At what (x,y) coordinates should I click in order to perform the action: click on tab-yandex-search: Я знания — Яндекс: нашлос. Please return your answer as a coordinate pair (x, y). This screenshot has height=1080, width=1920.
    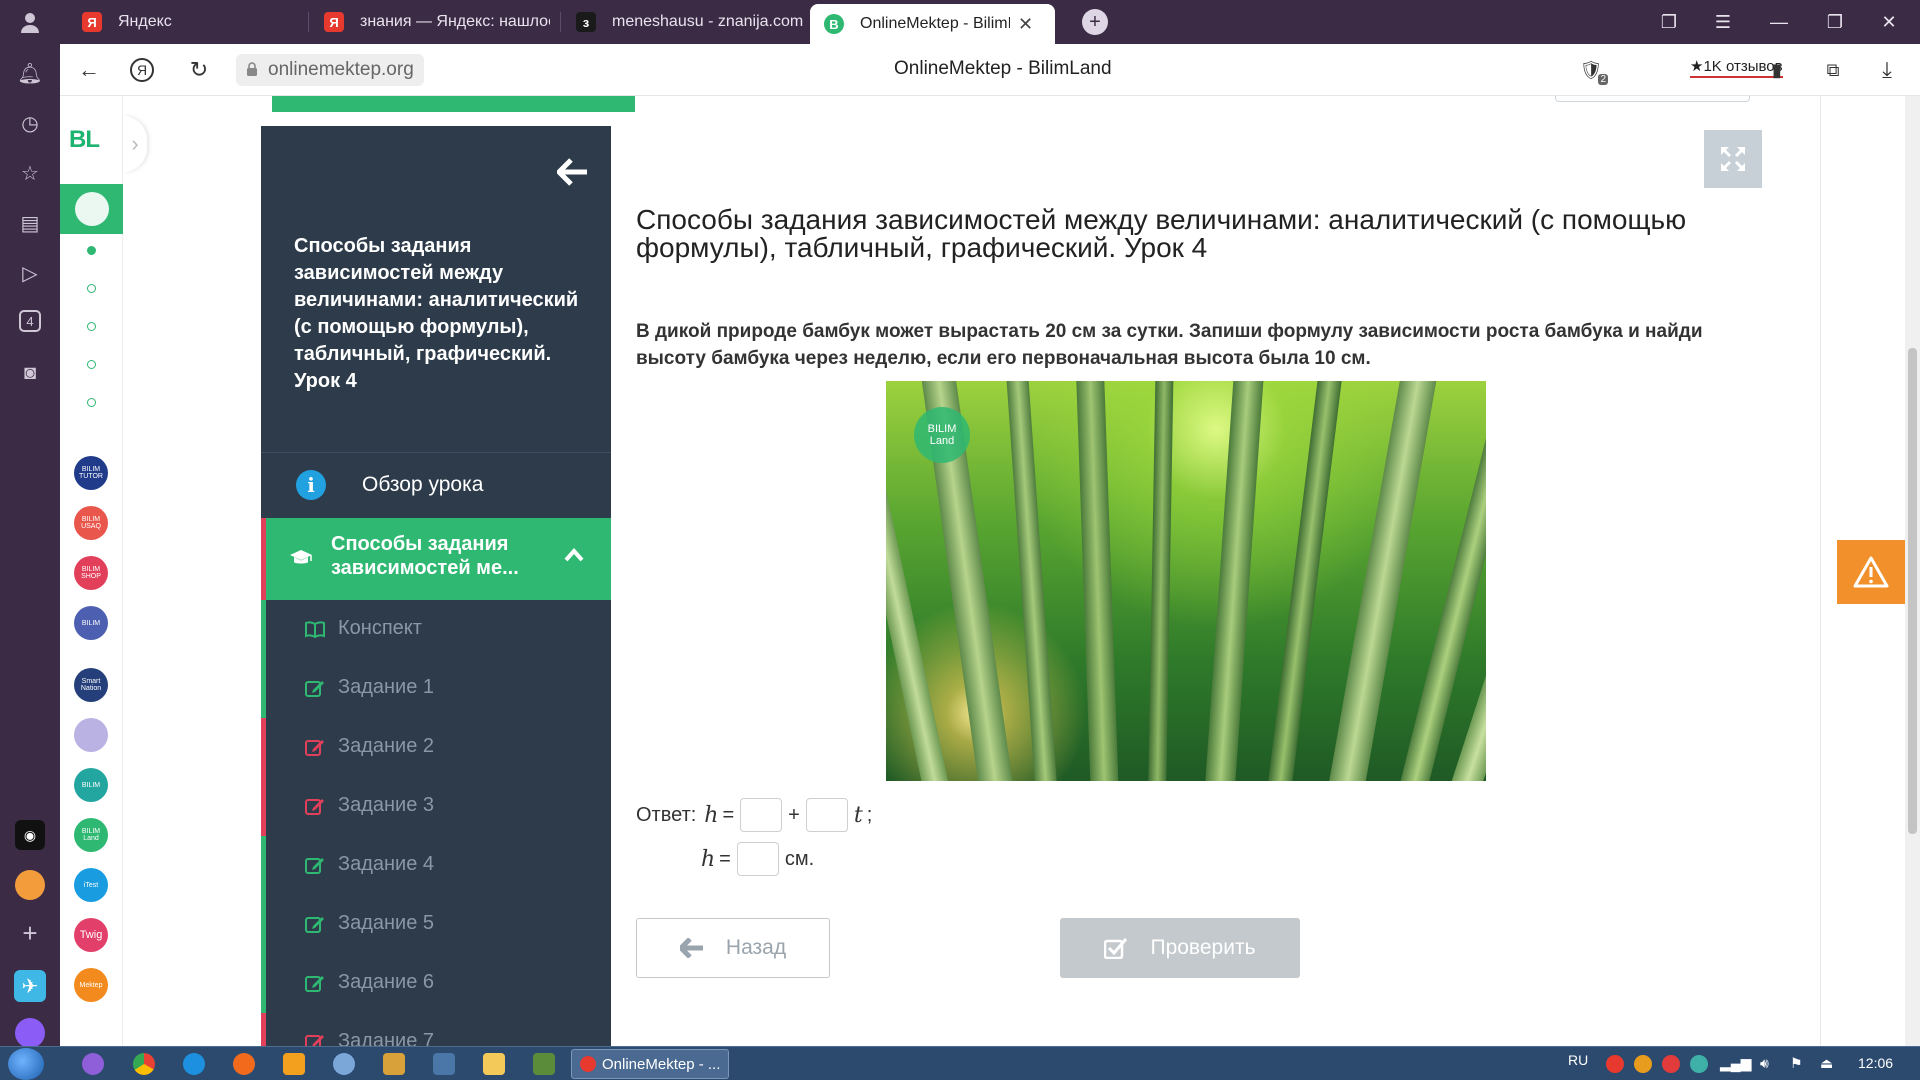
    Looking at the image, I should click on (430, 22).